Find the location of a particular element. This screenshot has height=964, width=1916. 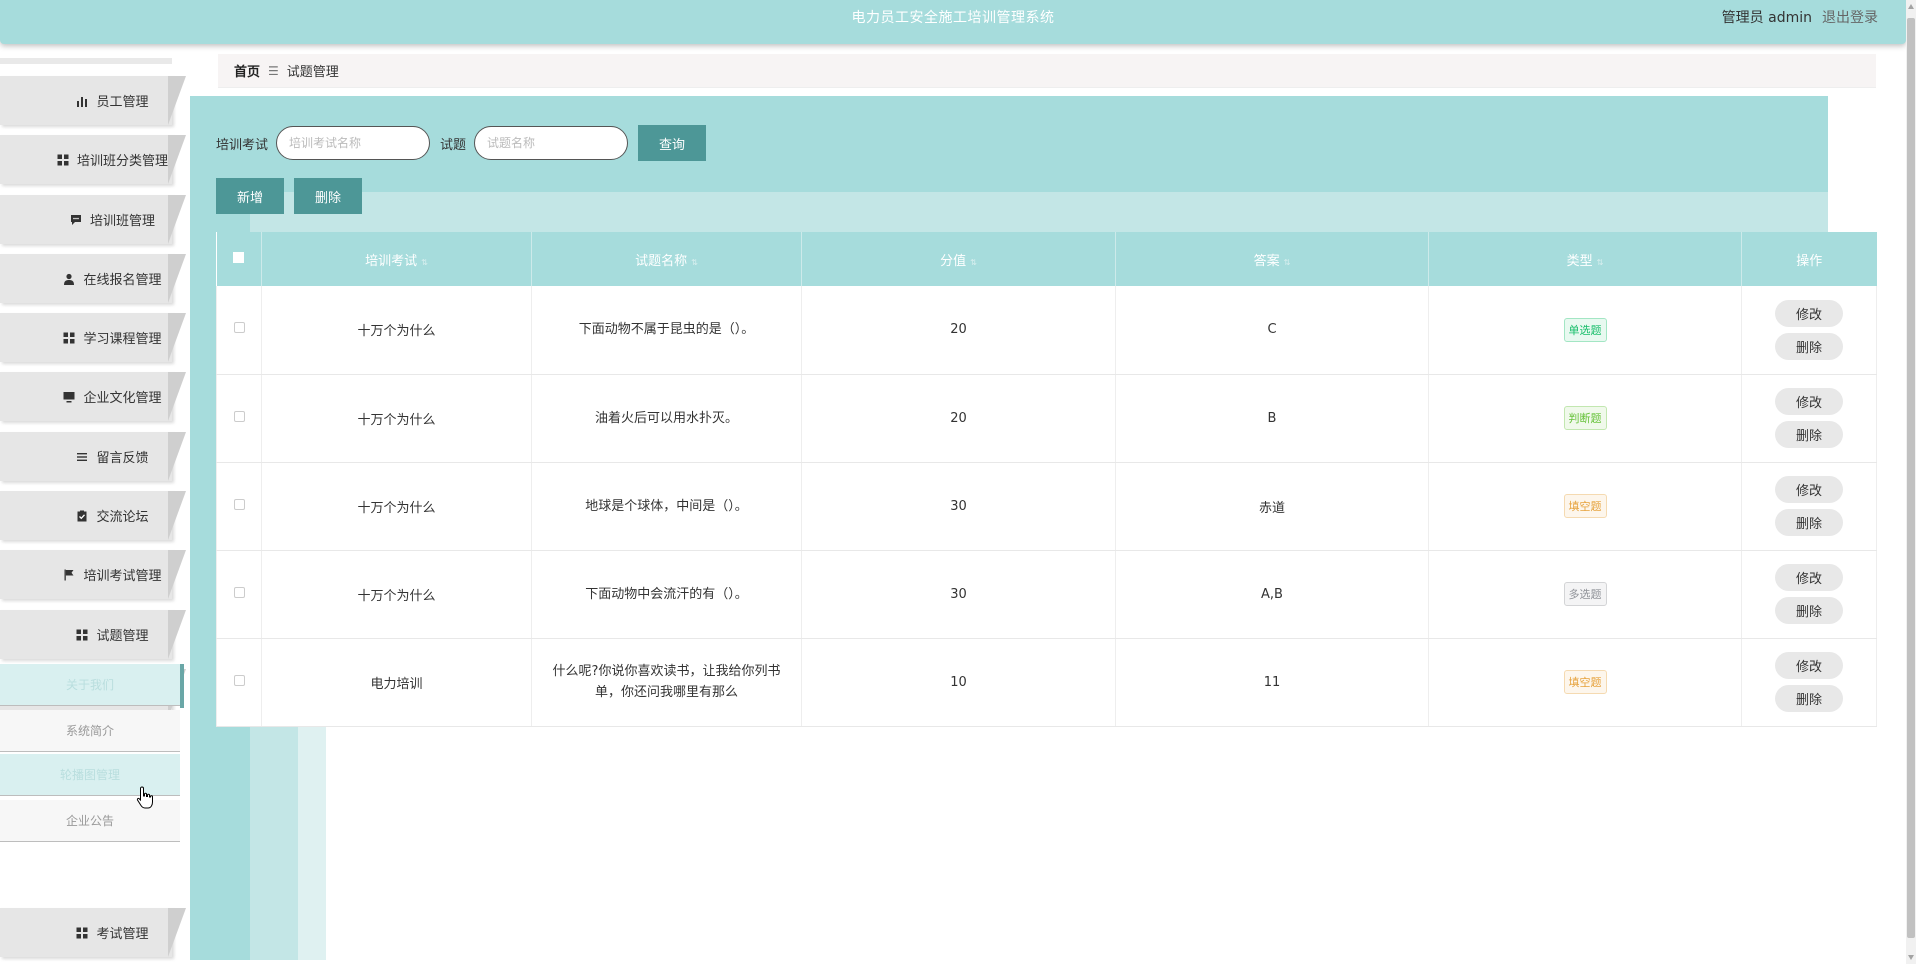

cell-question: 什么呢?你说你喜欢读书，让我给你列书单，你还问我哪里有那么 is located at coordinates (666, 682).